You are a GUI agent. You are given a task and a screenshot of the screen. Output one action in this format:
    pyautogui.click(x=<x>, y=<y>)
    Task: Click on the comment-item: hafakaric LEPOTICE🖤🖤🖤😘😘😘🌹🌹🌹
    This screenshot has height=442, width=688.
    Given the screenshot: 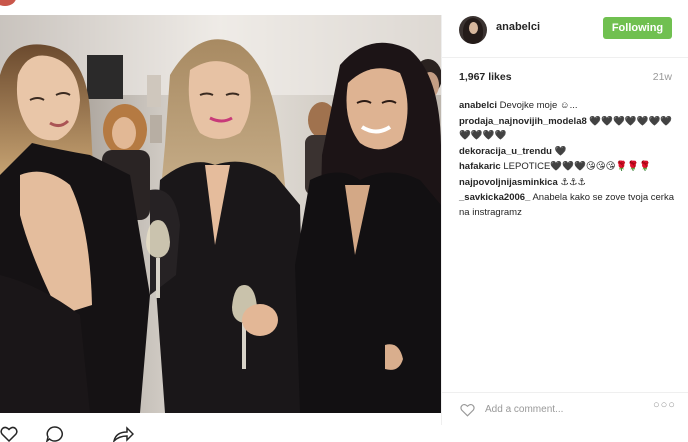 What is the action you would take?
    pyautogui.click(x=566, y=167)
    